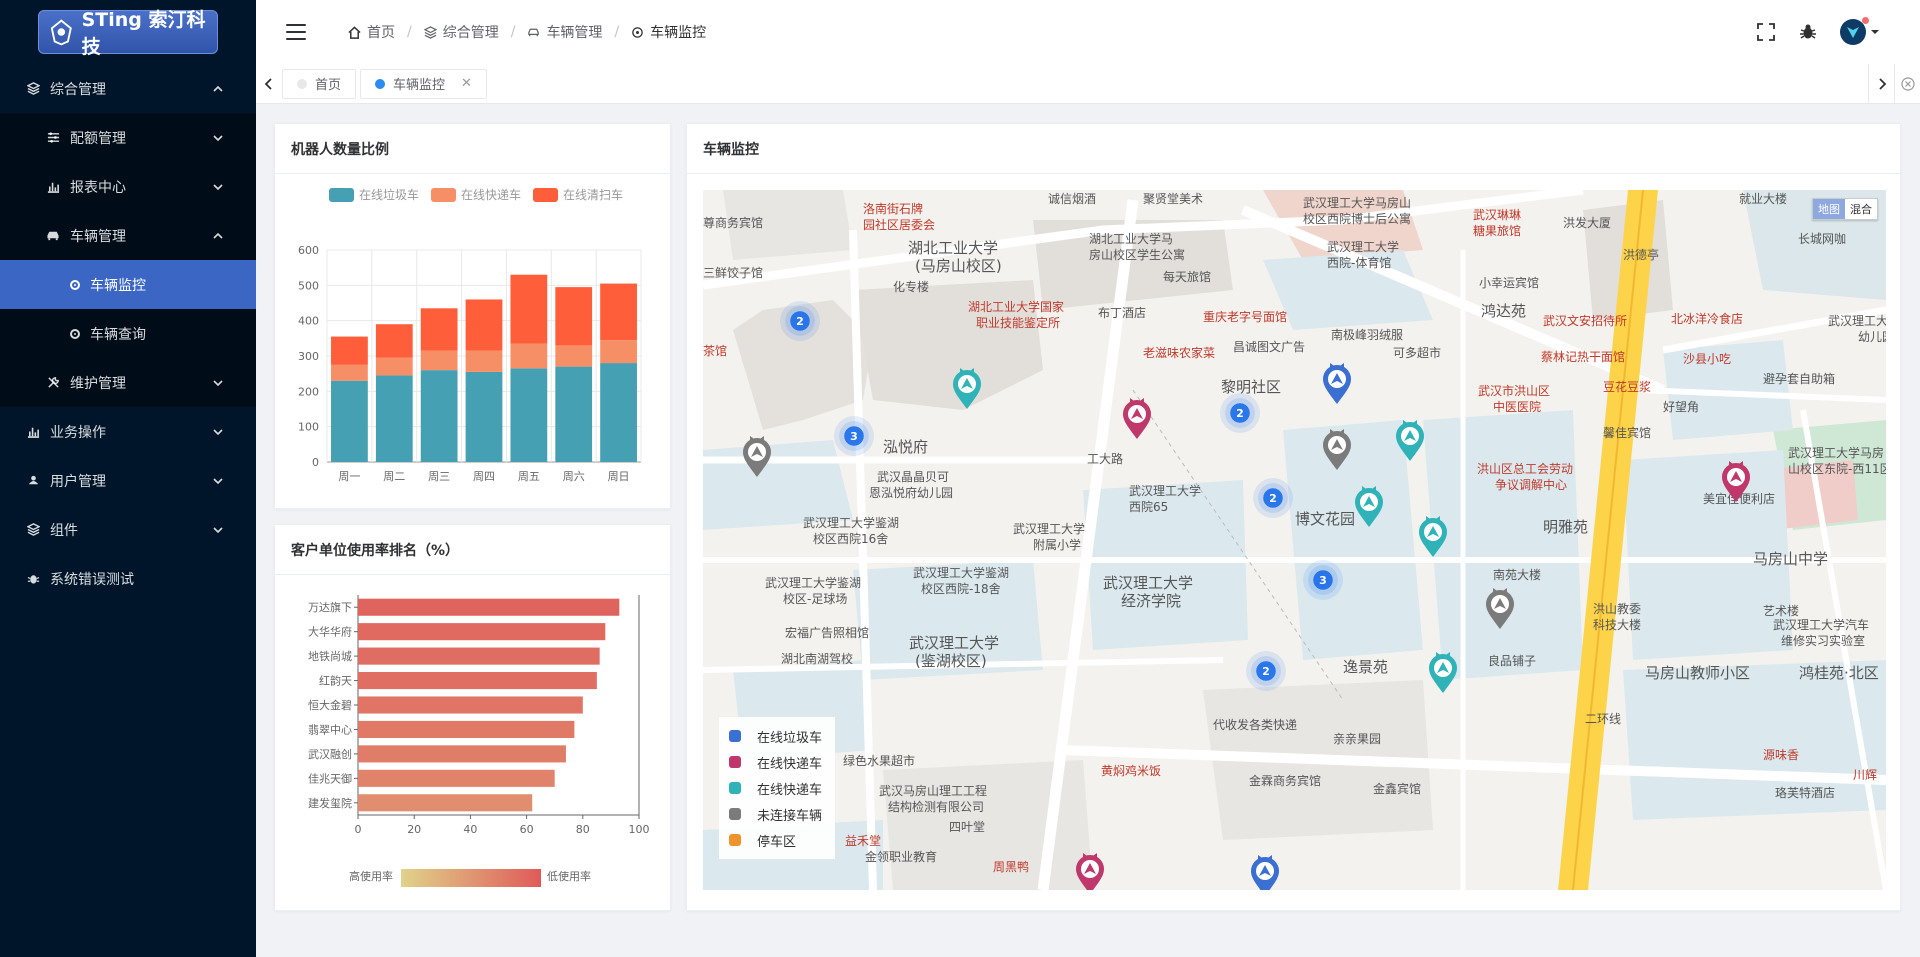  Describe the element at coordinates (1497, 230) in the screenshot. I see `map-poi-label: 糖果旅馆` at that location.